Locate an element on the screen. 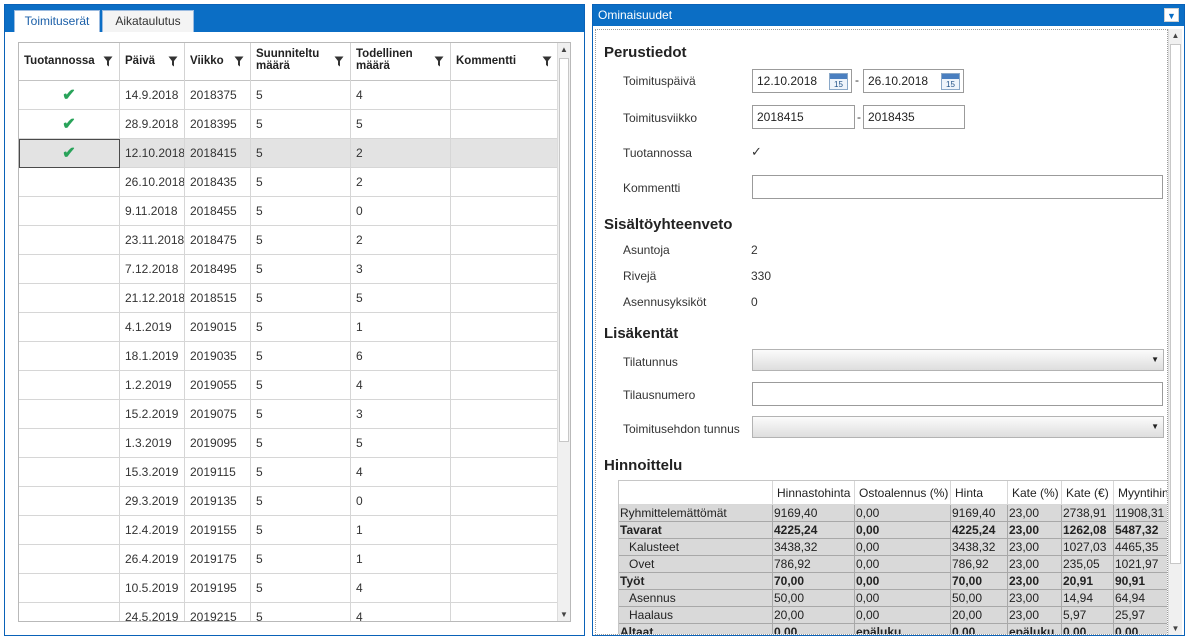 Image resolution: width=1187 pixels, height=642 pixels. table-cell-date: 7.12.2018 is located at coordinates (152, 269).